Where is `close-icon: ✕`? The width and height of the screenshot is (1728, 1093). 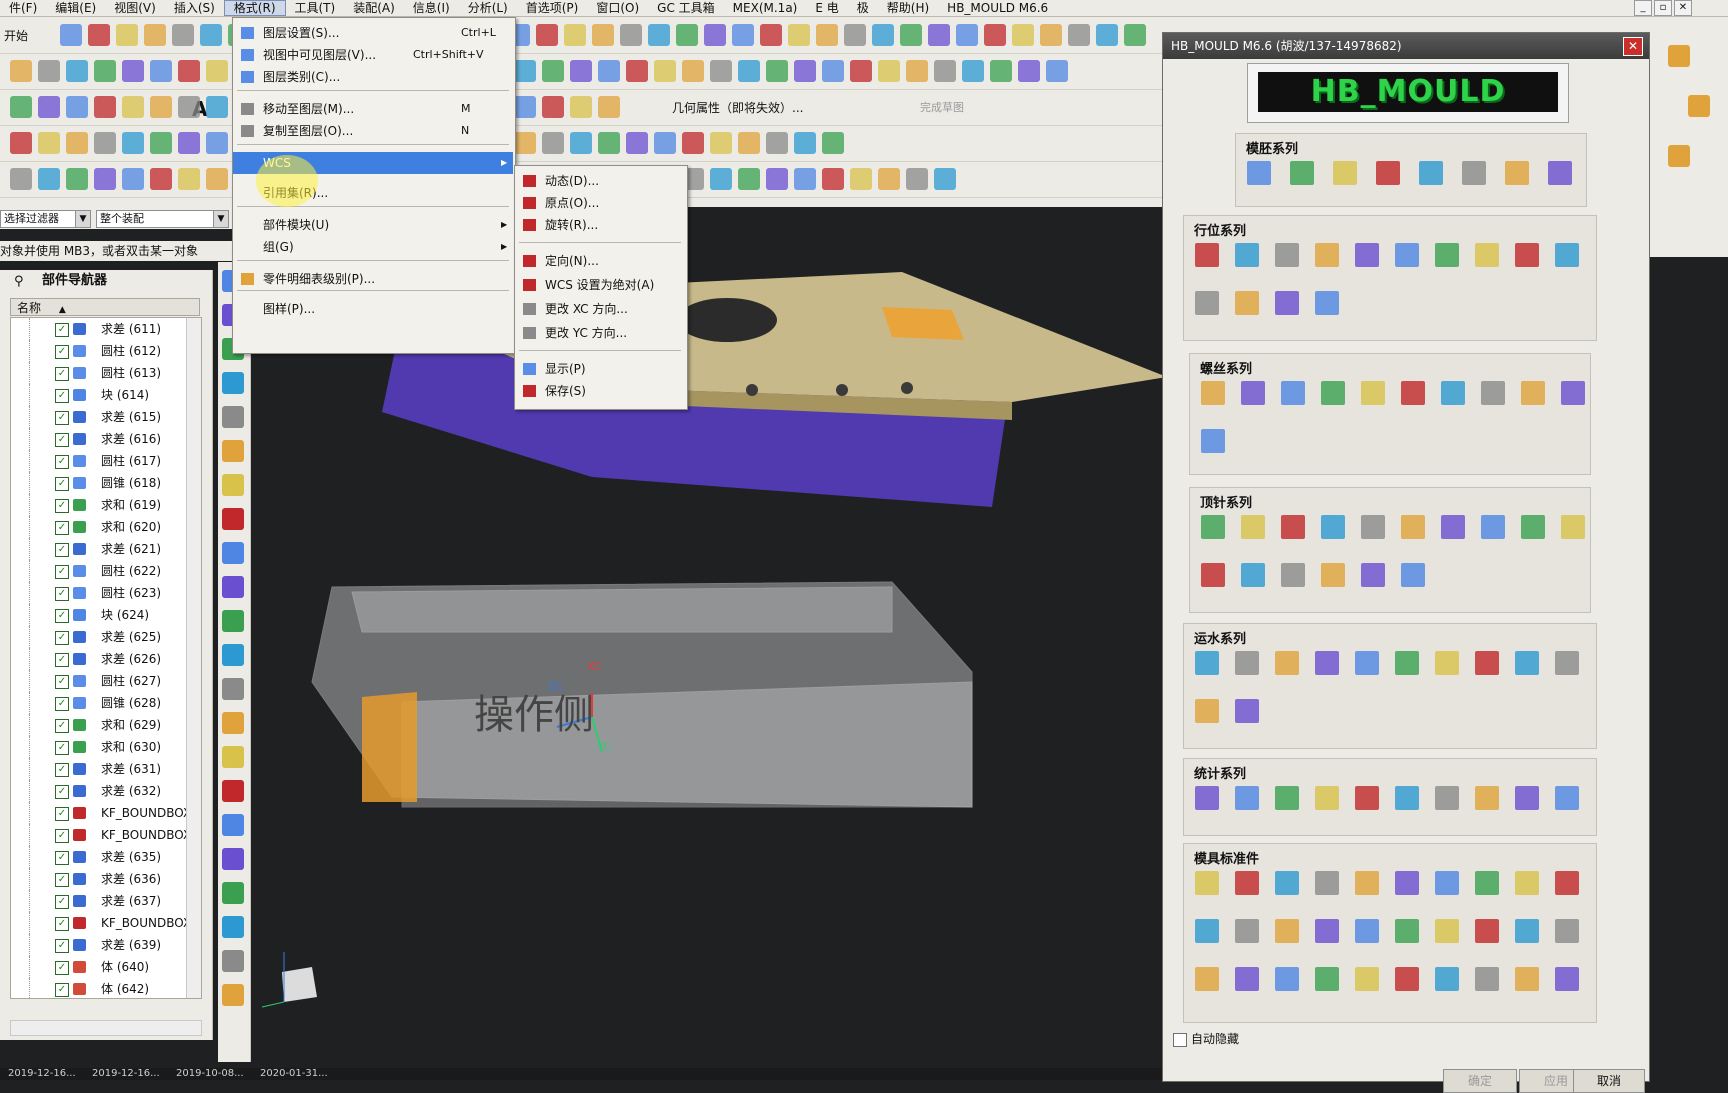
close-icon: ✕ is located at coordinates (1633, 46).